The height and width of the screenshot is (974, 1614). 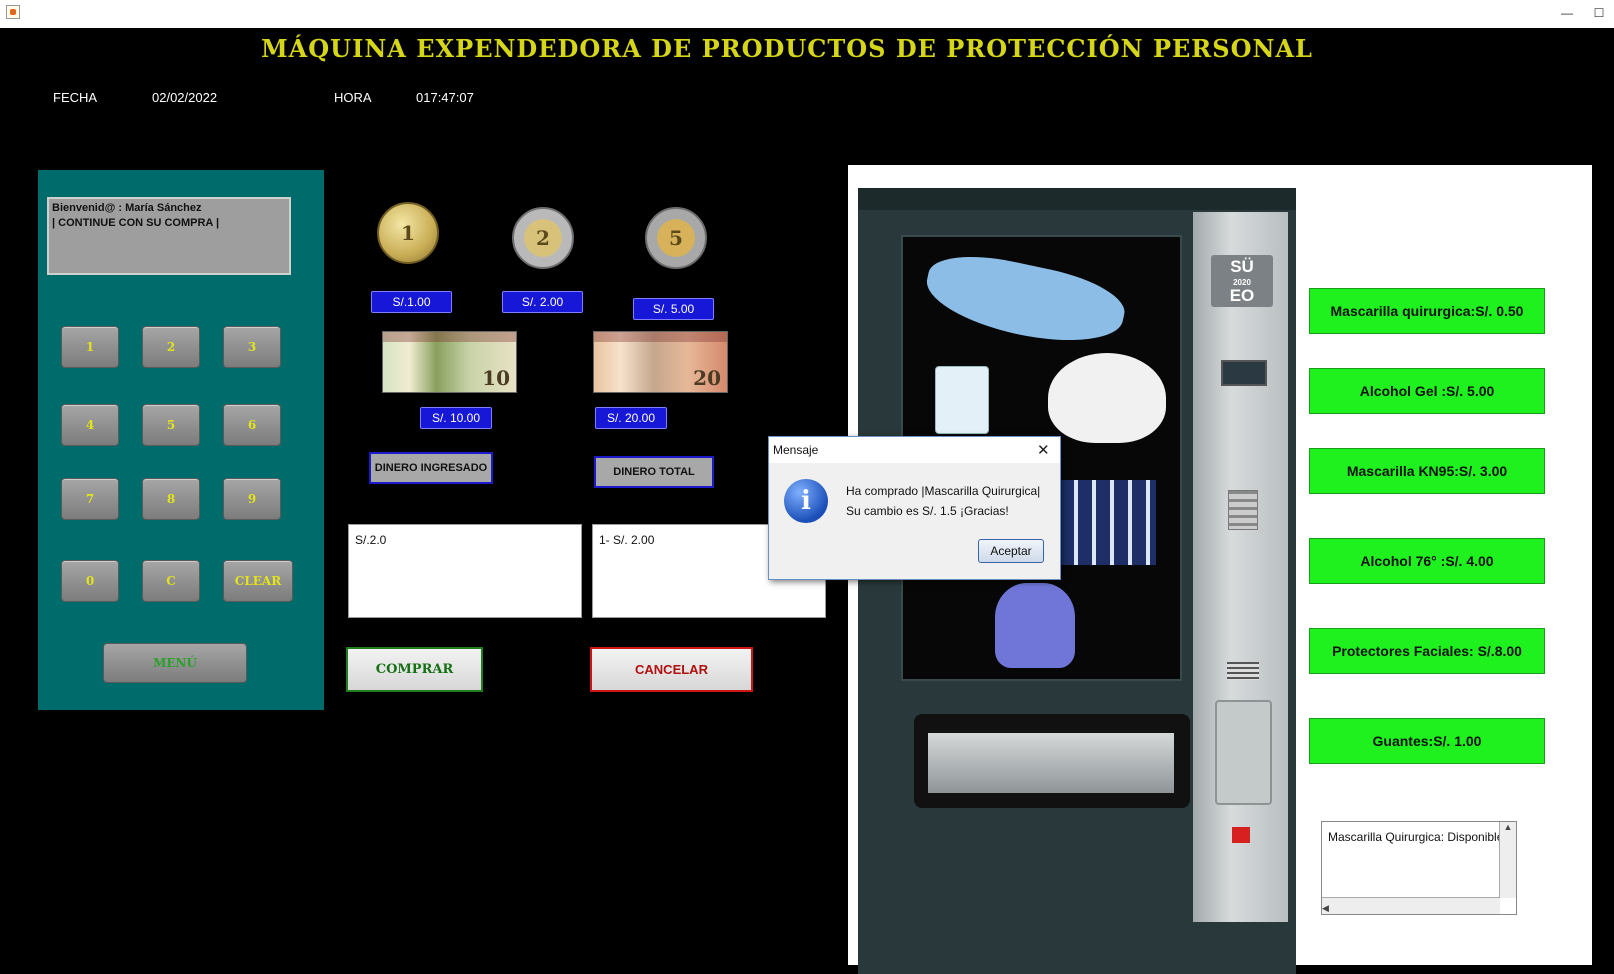 I want to click on coin-5-label: 5, so click(x=676, y=238).